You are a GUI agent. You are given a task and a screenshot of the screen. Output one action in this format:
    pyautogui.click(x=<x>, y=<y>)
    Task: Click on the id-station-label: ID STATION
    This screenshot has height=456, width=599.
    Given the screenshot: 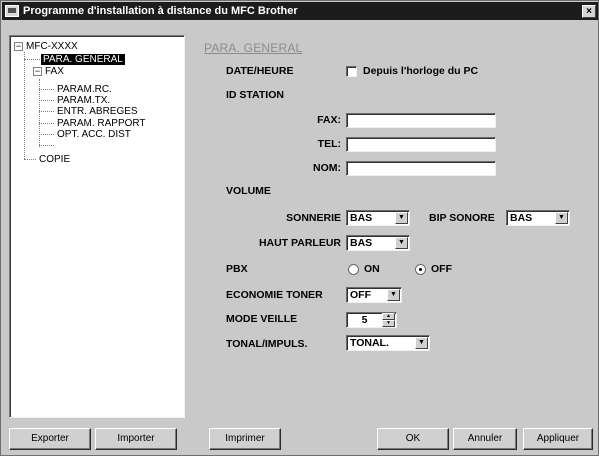 What is the action you would take?
    pyautogui.click(x=255, y=95)
    